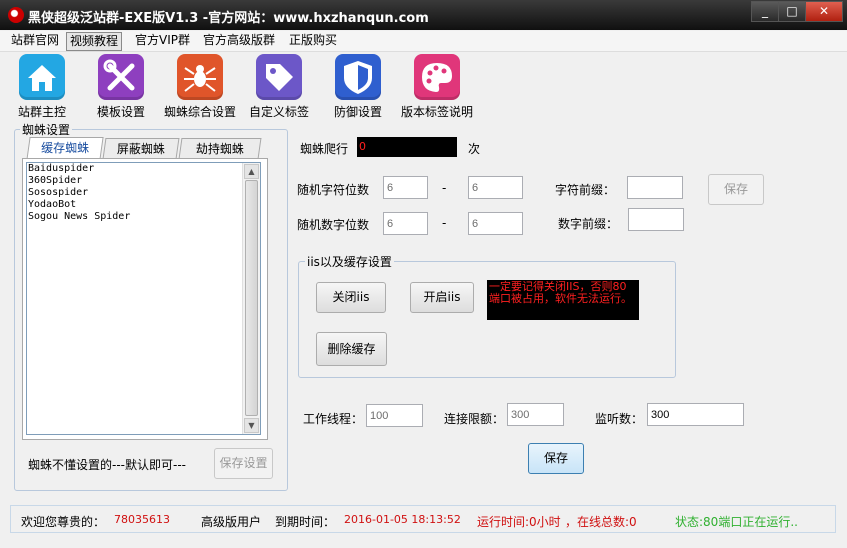  I want to click on toolbar-version-tags-help: 版本标签说明, so click(437, 87).